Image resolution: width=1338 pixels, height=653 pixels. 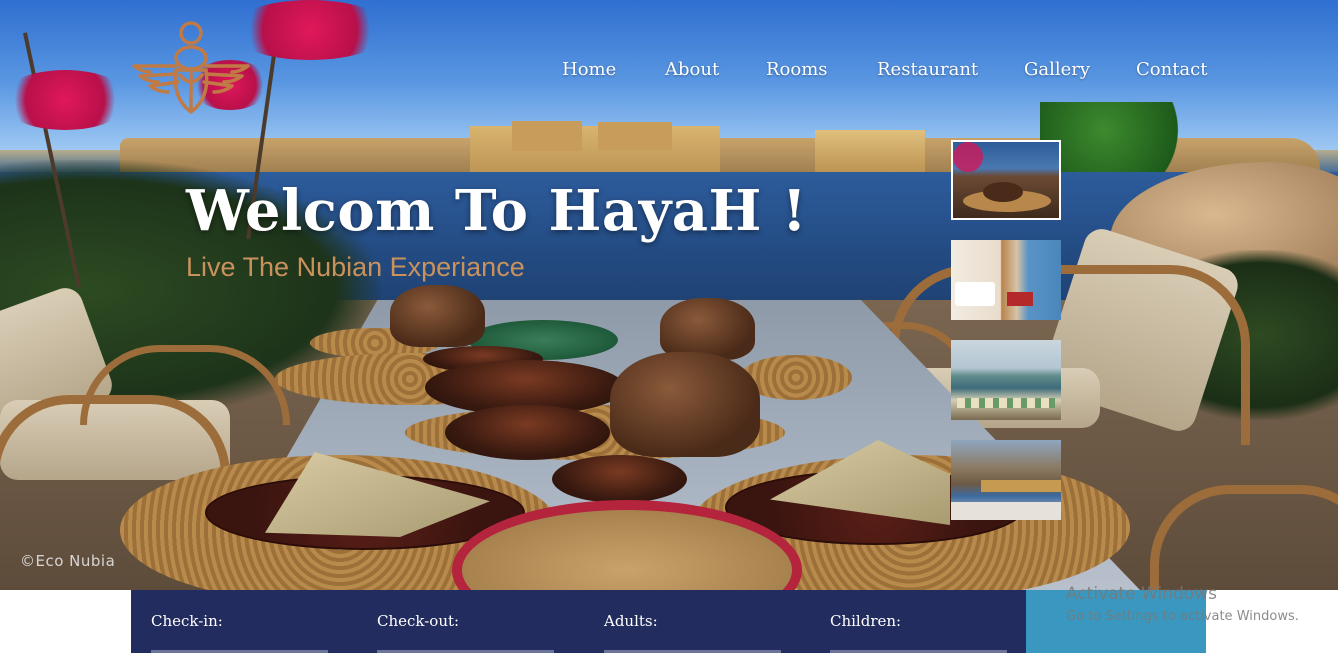 What do you see at coordinates (1006, 480) in the screenshot?
I see `thumbnail-rooftop` at bounding box center [1006, 480].